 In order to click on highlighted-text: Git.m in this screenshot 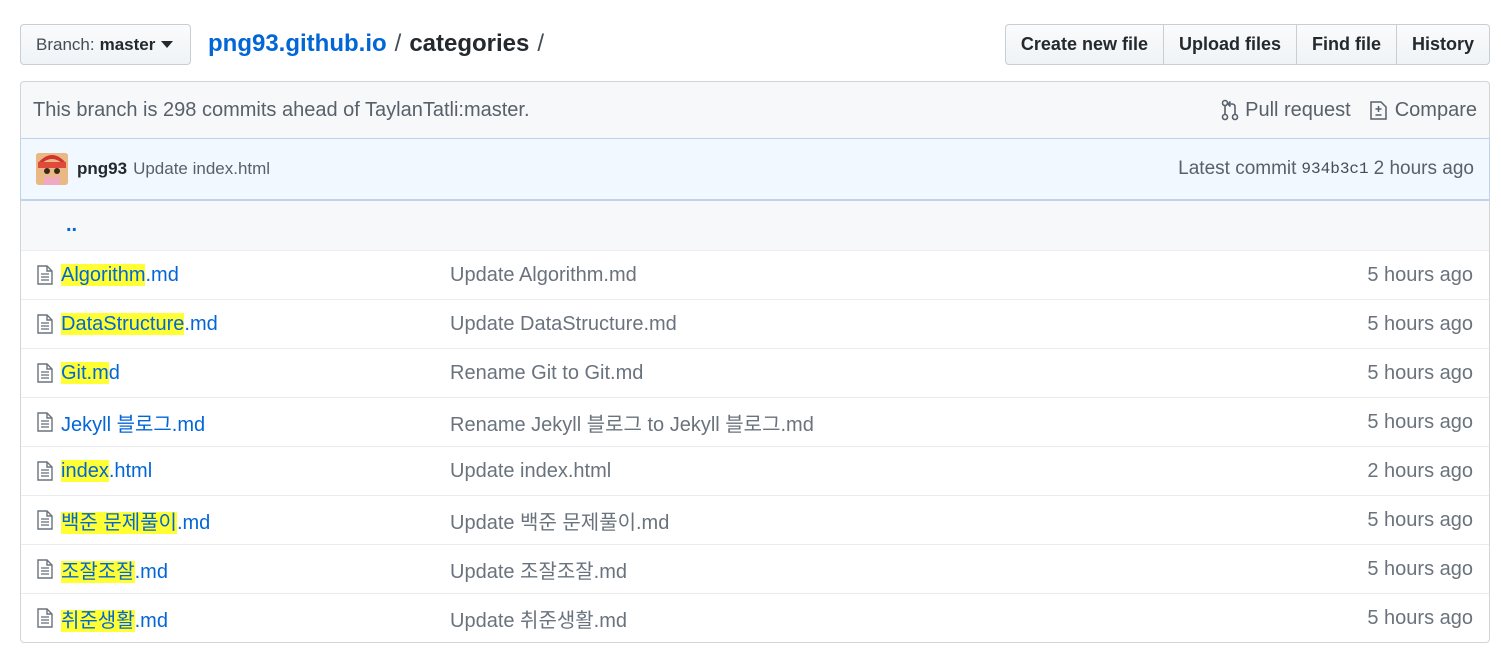, I will do `click(85, 372)`.